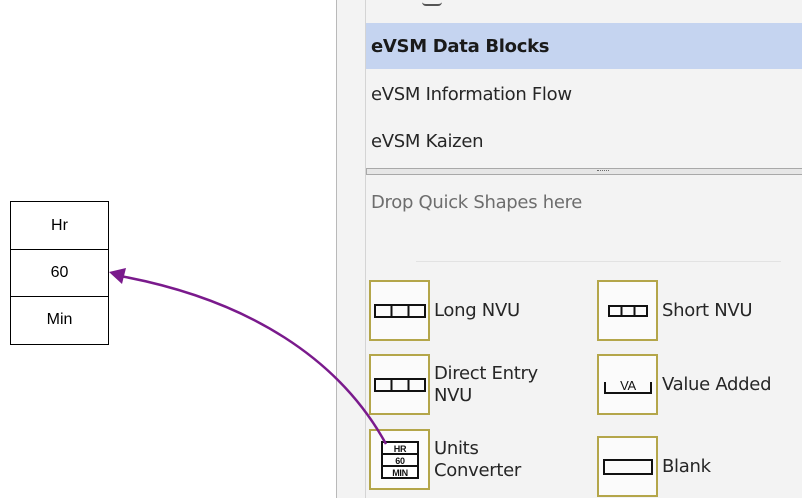  What do you see at coordinates (603, 171) in the screenshot?
I see `splitter-grip-icon` at bounding box center [603, 171].